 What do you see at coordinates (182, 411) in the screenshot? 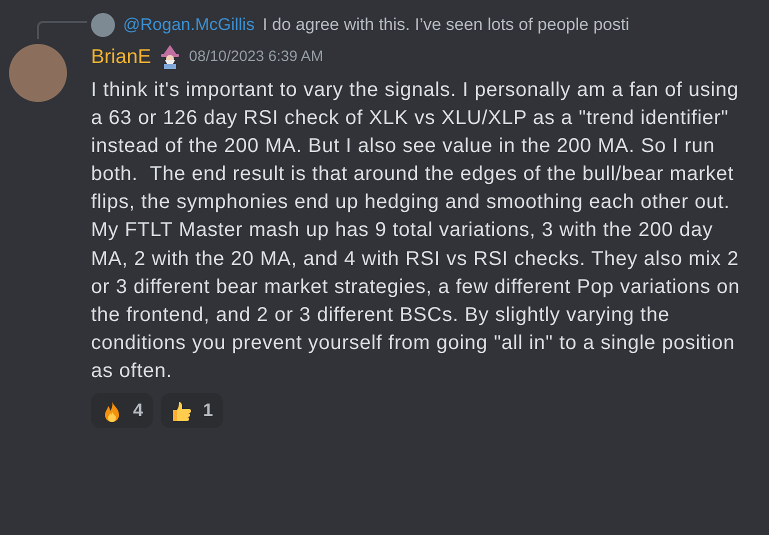
I see `thumbs-up-icon` at bounding box center [182, 411].